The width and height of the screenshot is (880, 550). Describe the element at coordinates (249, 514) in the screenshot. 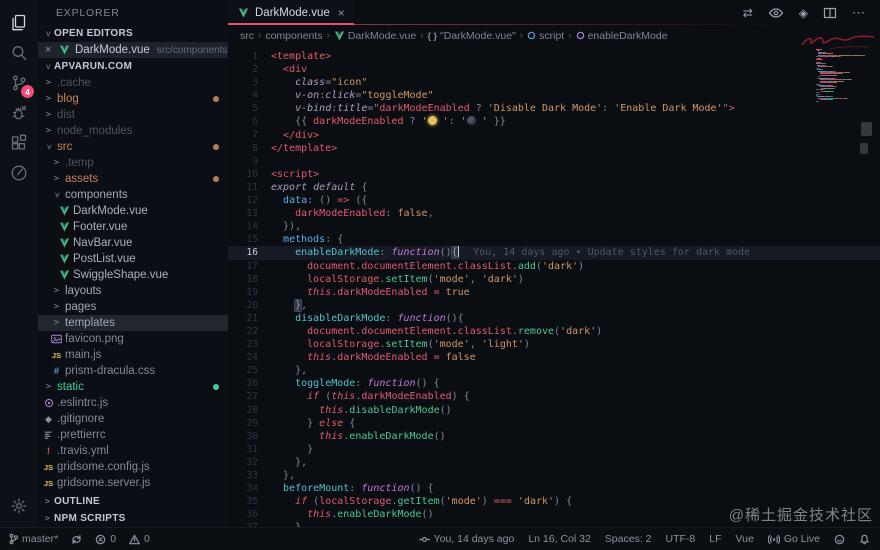

I see `line-number: 36` at that location.